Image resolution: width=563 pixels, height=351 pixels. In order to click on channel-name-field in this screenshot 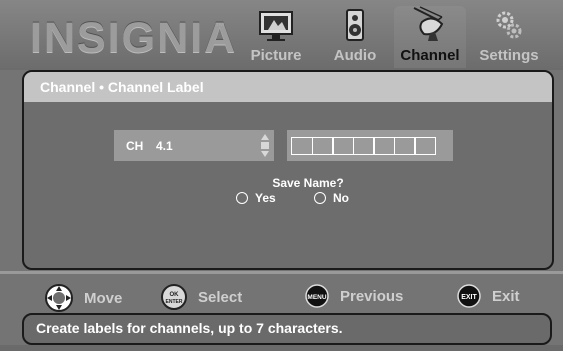, I will do `click(370, 145)`.